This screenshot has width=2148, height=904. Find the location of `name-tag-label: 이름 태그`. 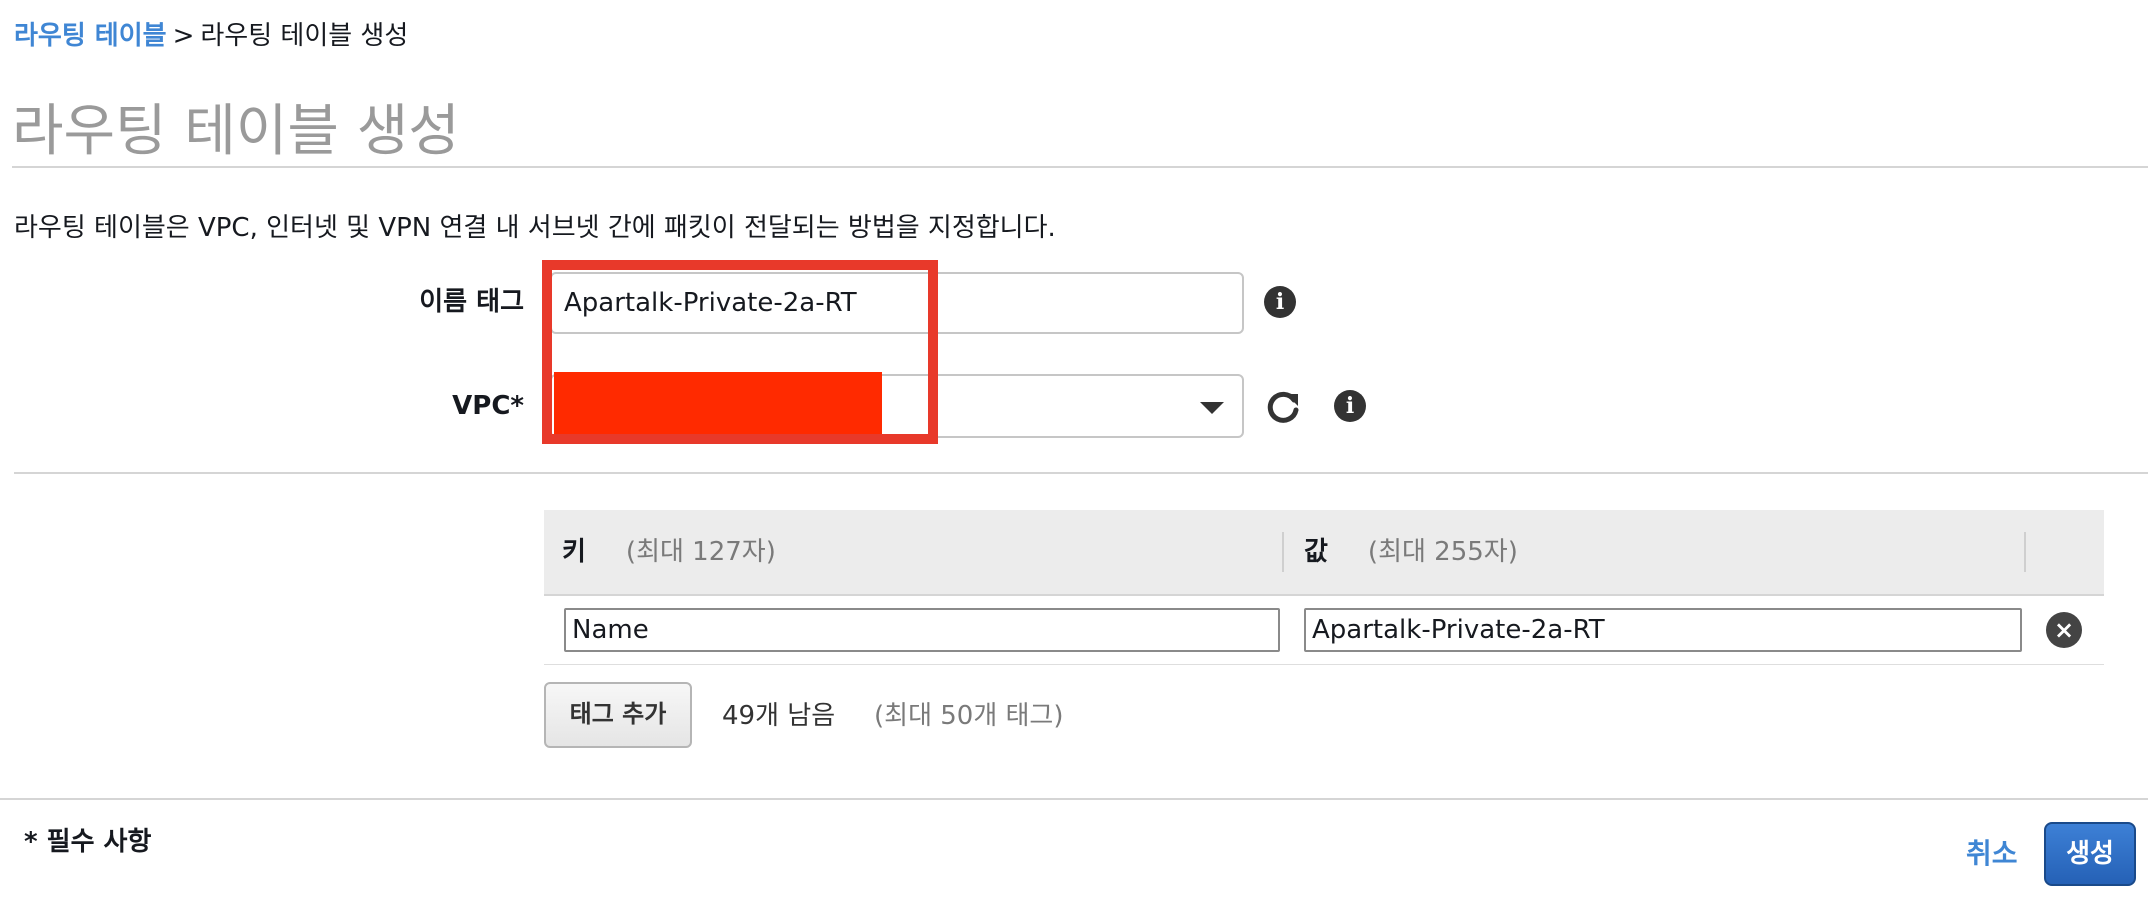

name-tag-label: 이름 태그 is located at coordinates (471, 302).